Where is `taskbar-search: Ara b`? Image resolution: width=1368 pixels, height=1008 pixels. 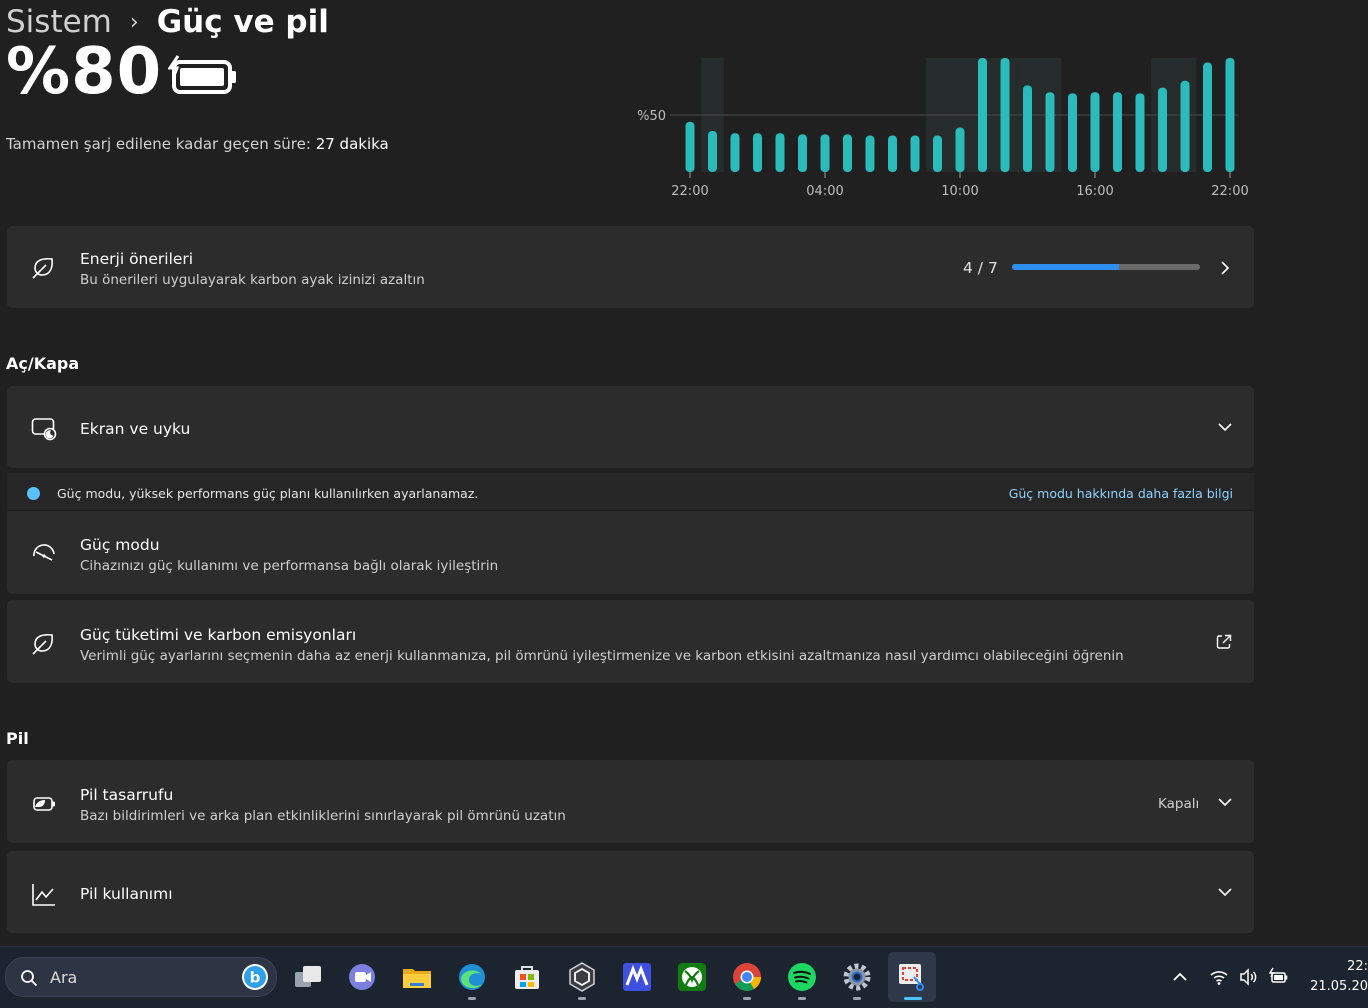 taskbar-search: Ara b is located at coordinates (141, 977).